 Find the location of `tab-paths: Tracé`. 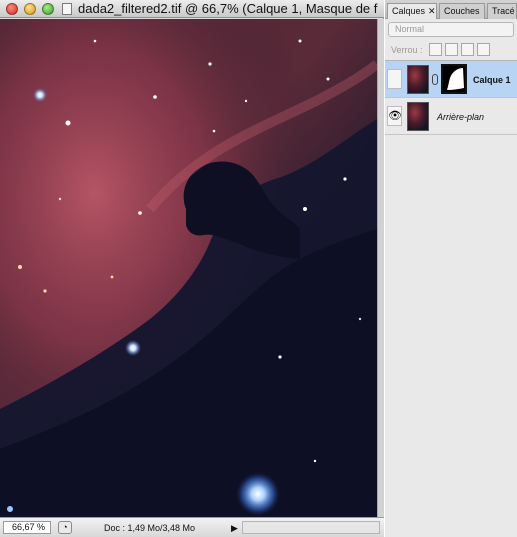

tab-paths: Tracé is located at coordinates (502, 11).